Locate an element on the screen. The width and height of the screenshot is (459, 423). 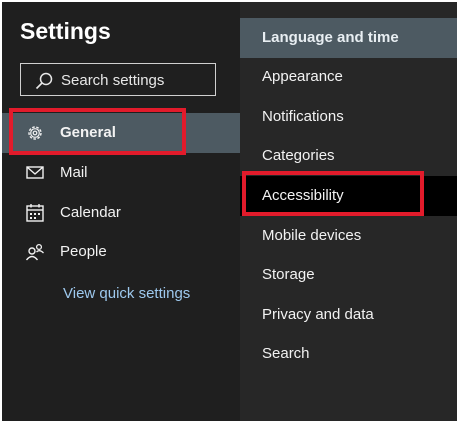
menu-item-privacy-and-data: Privacy and data is located at coordinates (348, 315).